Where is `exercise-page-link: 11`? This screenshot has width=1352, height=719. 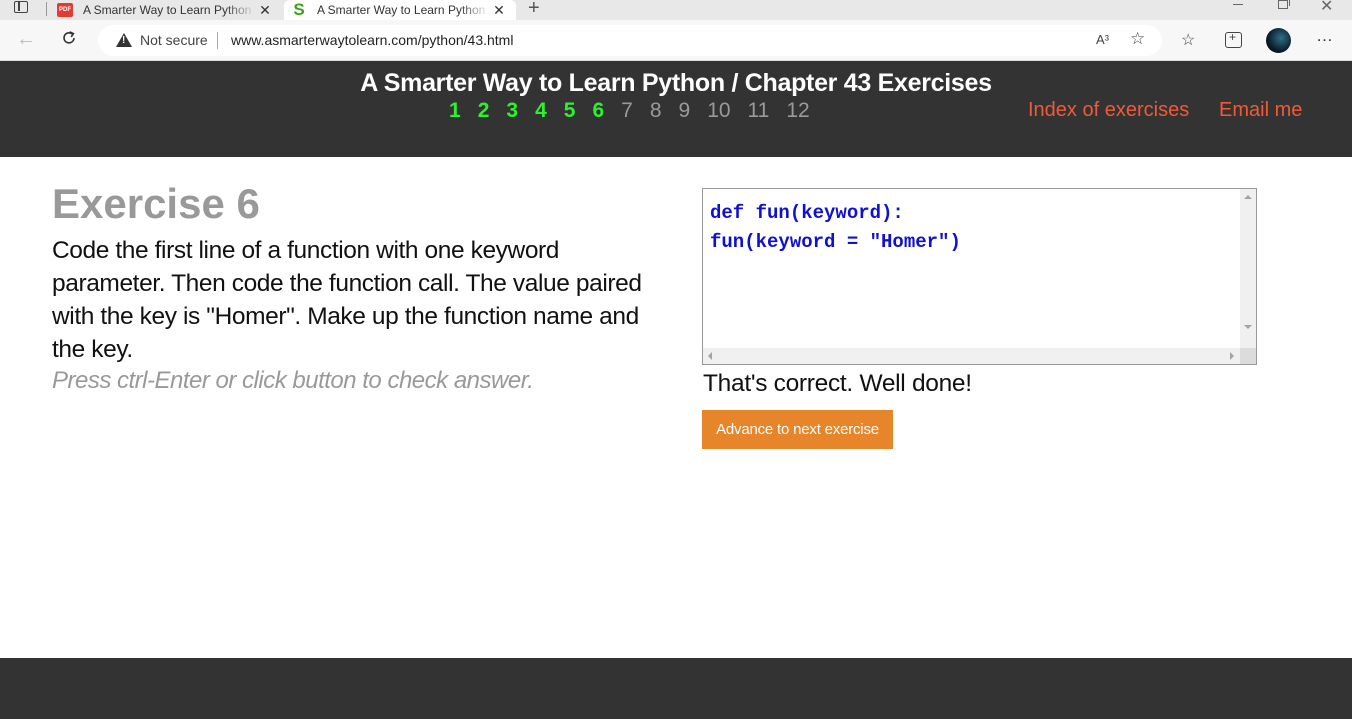
exercise-page-link: 11 is located at coordinates (759, 111).